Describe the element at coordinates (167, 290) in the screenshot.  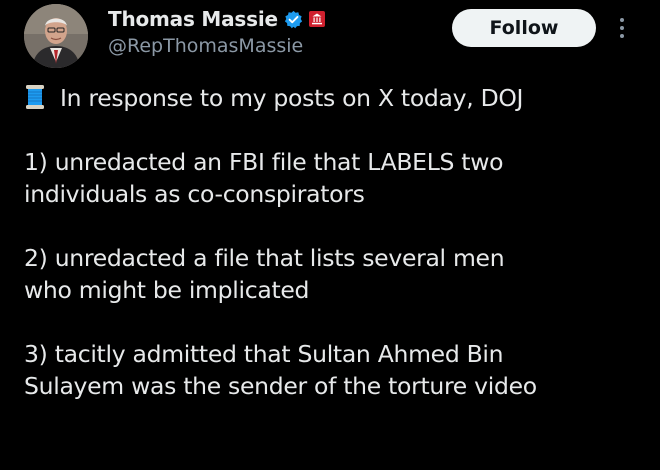
I see `list-item-line: who might be implicated` at that location.